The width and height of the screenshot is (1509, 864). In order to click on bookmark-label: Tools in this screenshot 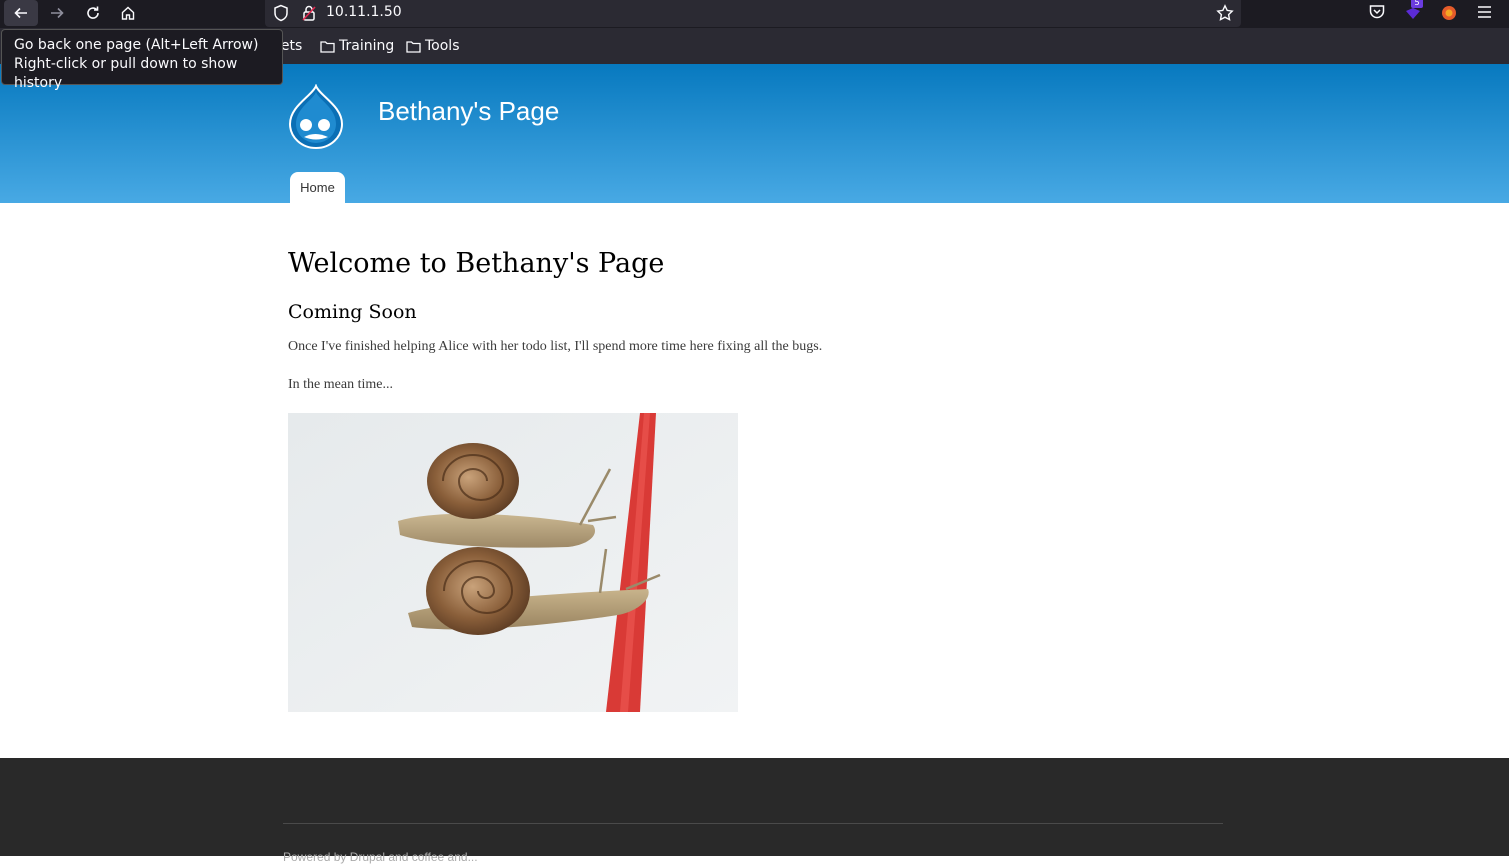, I will do `click(442, 46)`.